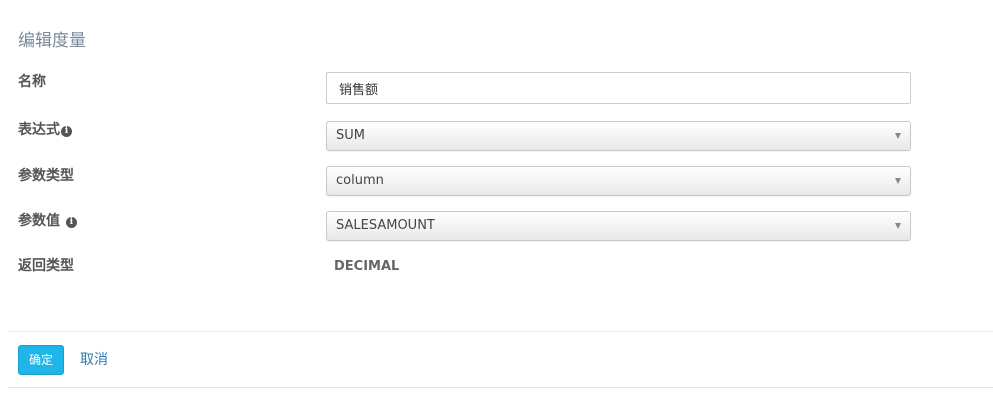  I want to click on confirm-button: 确定, so click(41, 360).